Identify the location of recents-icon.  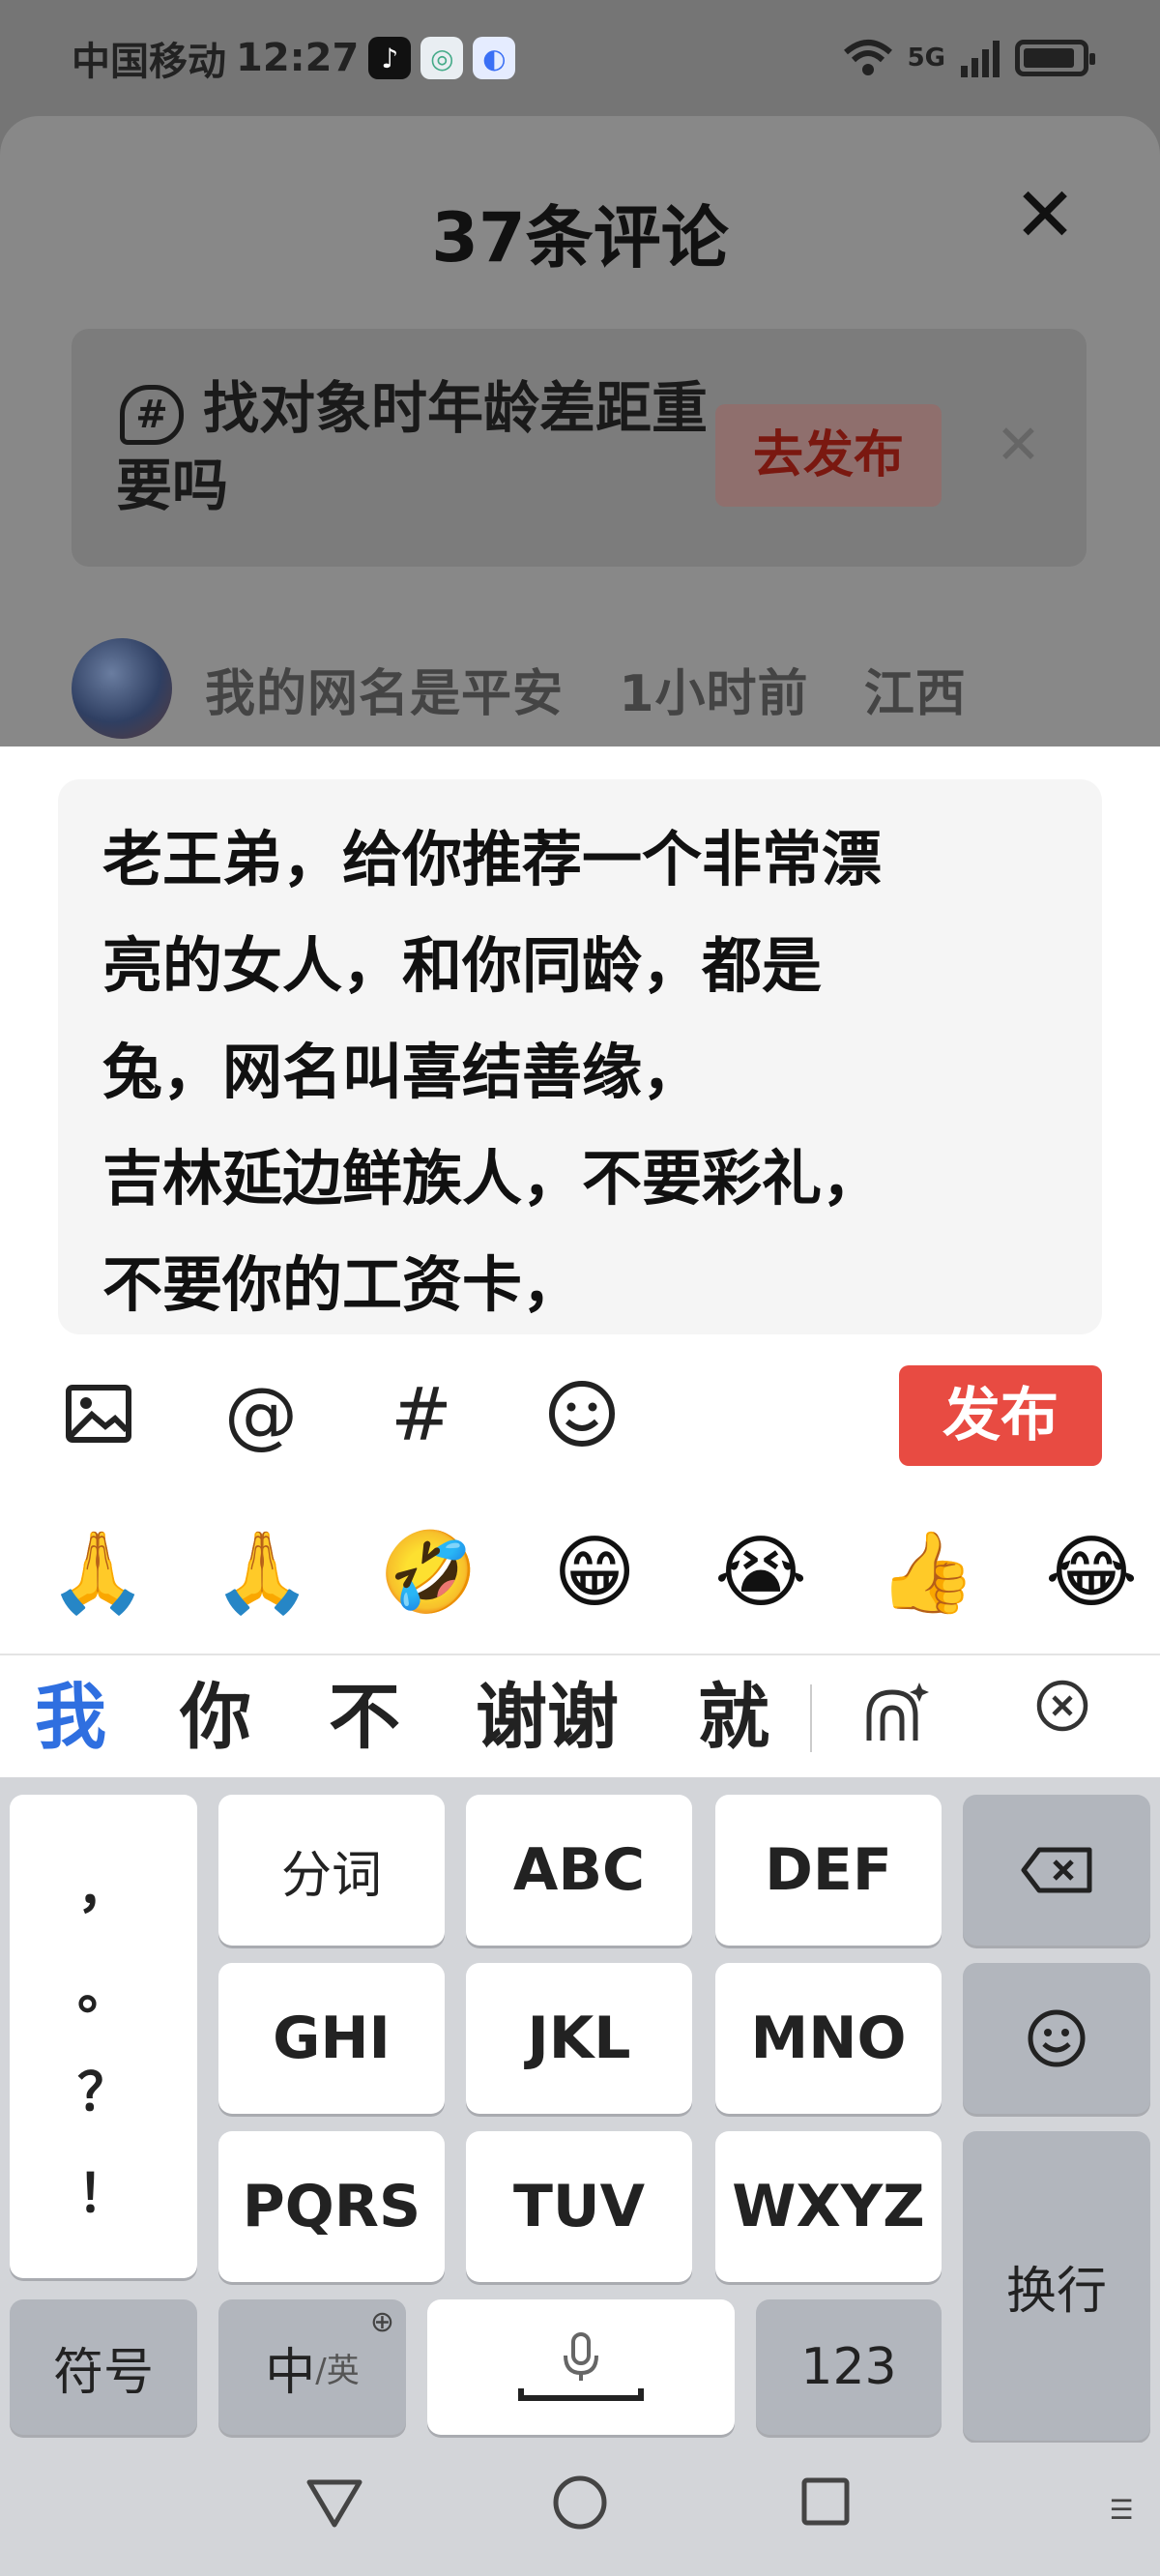
(826, 2510).